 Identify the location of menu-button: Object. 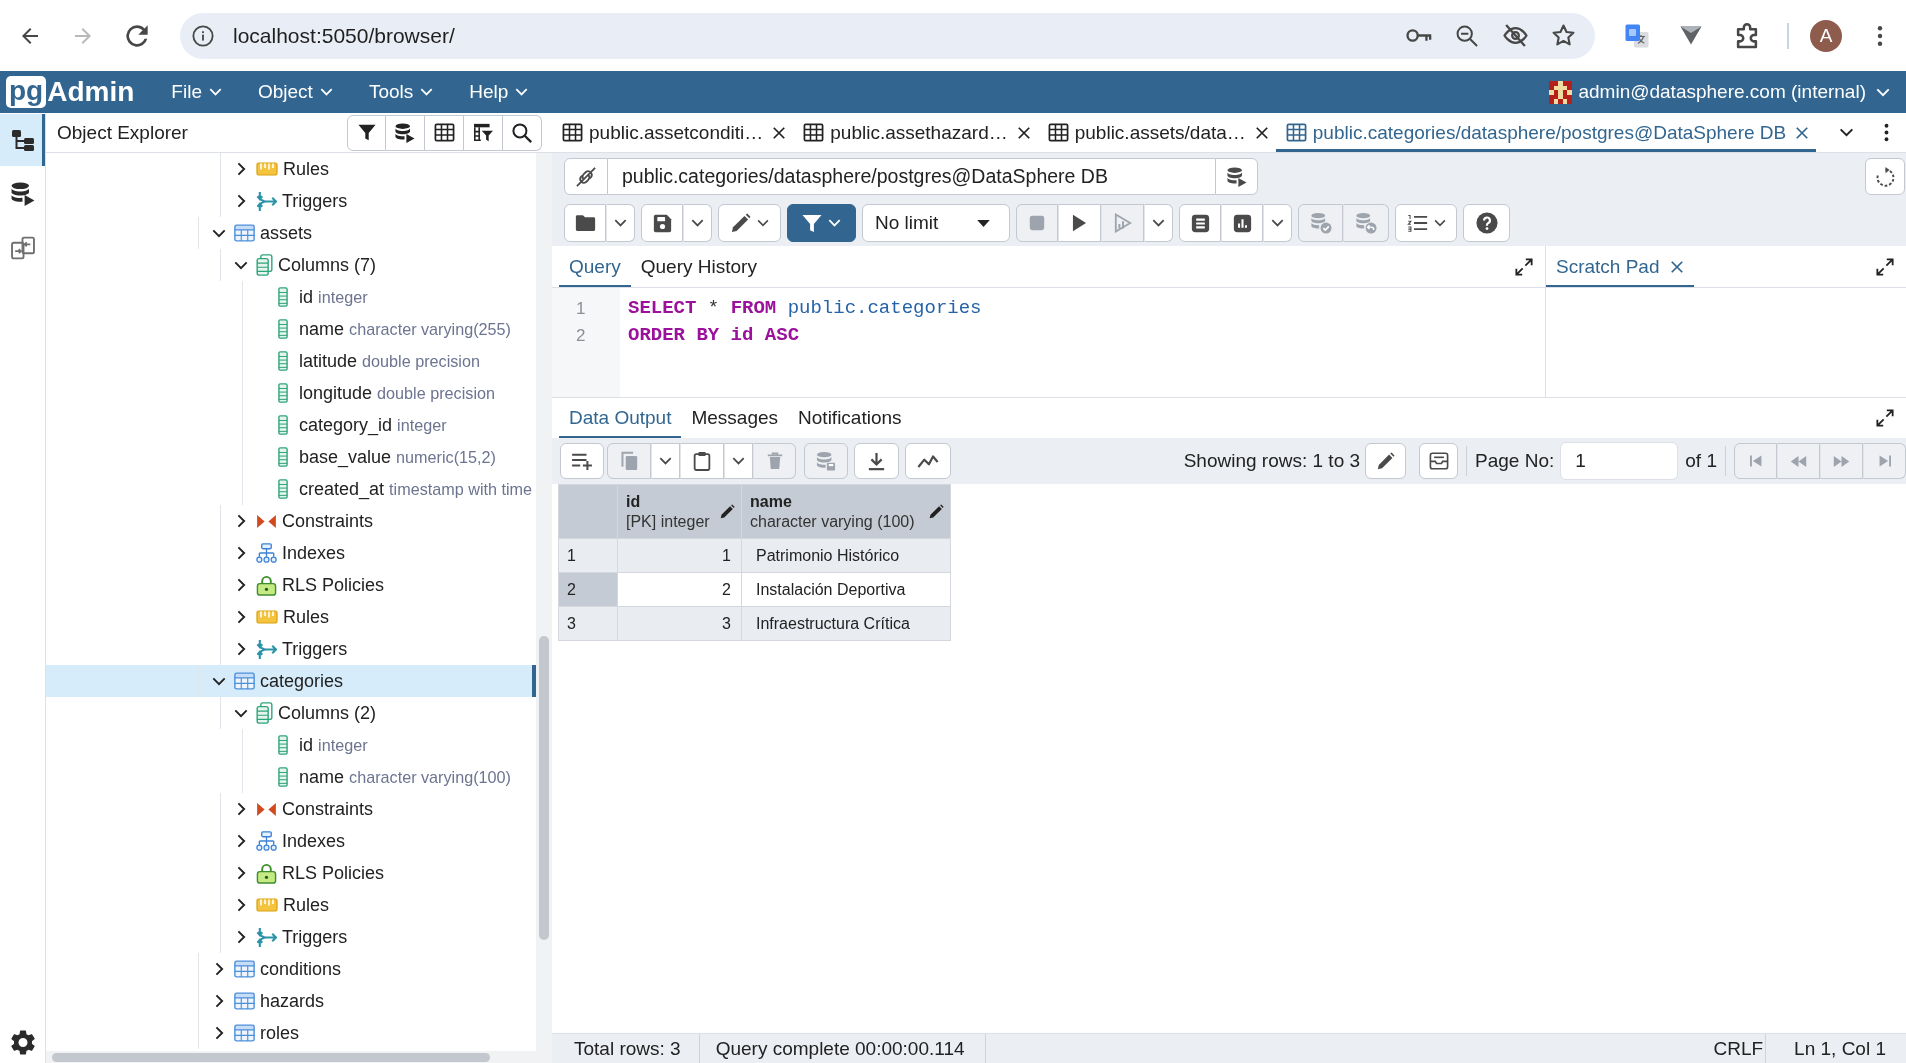
(295, 92).